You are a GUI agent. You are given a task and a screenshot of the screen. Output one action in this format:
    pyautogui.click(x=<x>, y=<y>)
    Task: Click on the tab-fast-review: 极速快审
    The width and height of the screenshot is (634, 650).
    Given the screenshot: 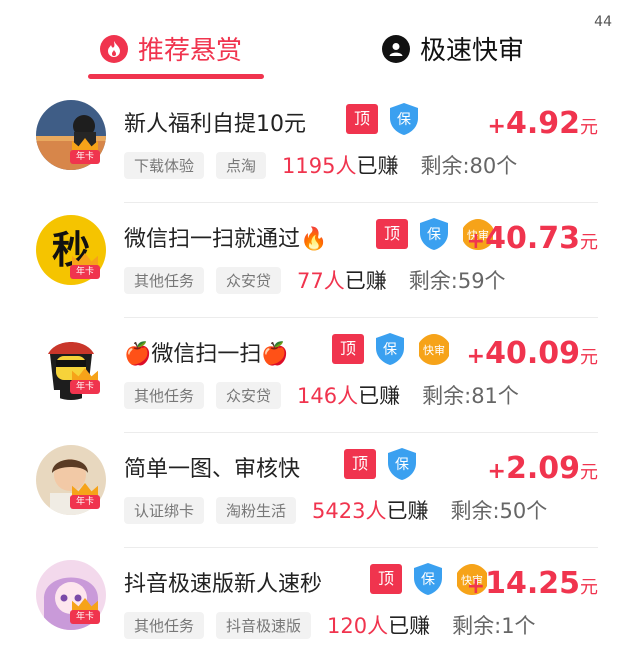 What is the action you would take?
    pyautogui.click(x=453, y=48)
    